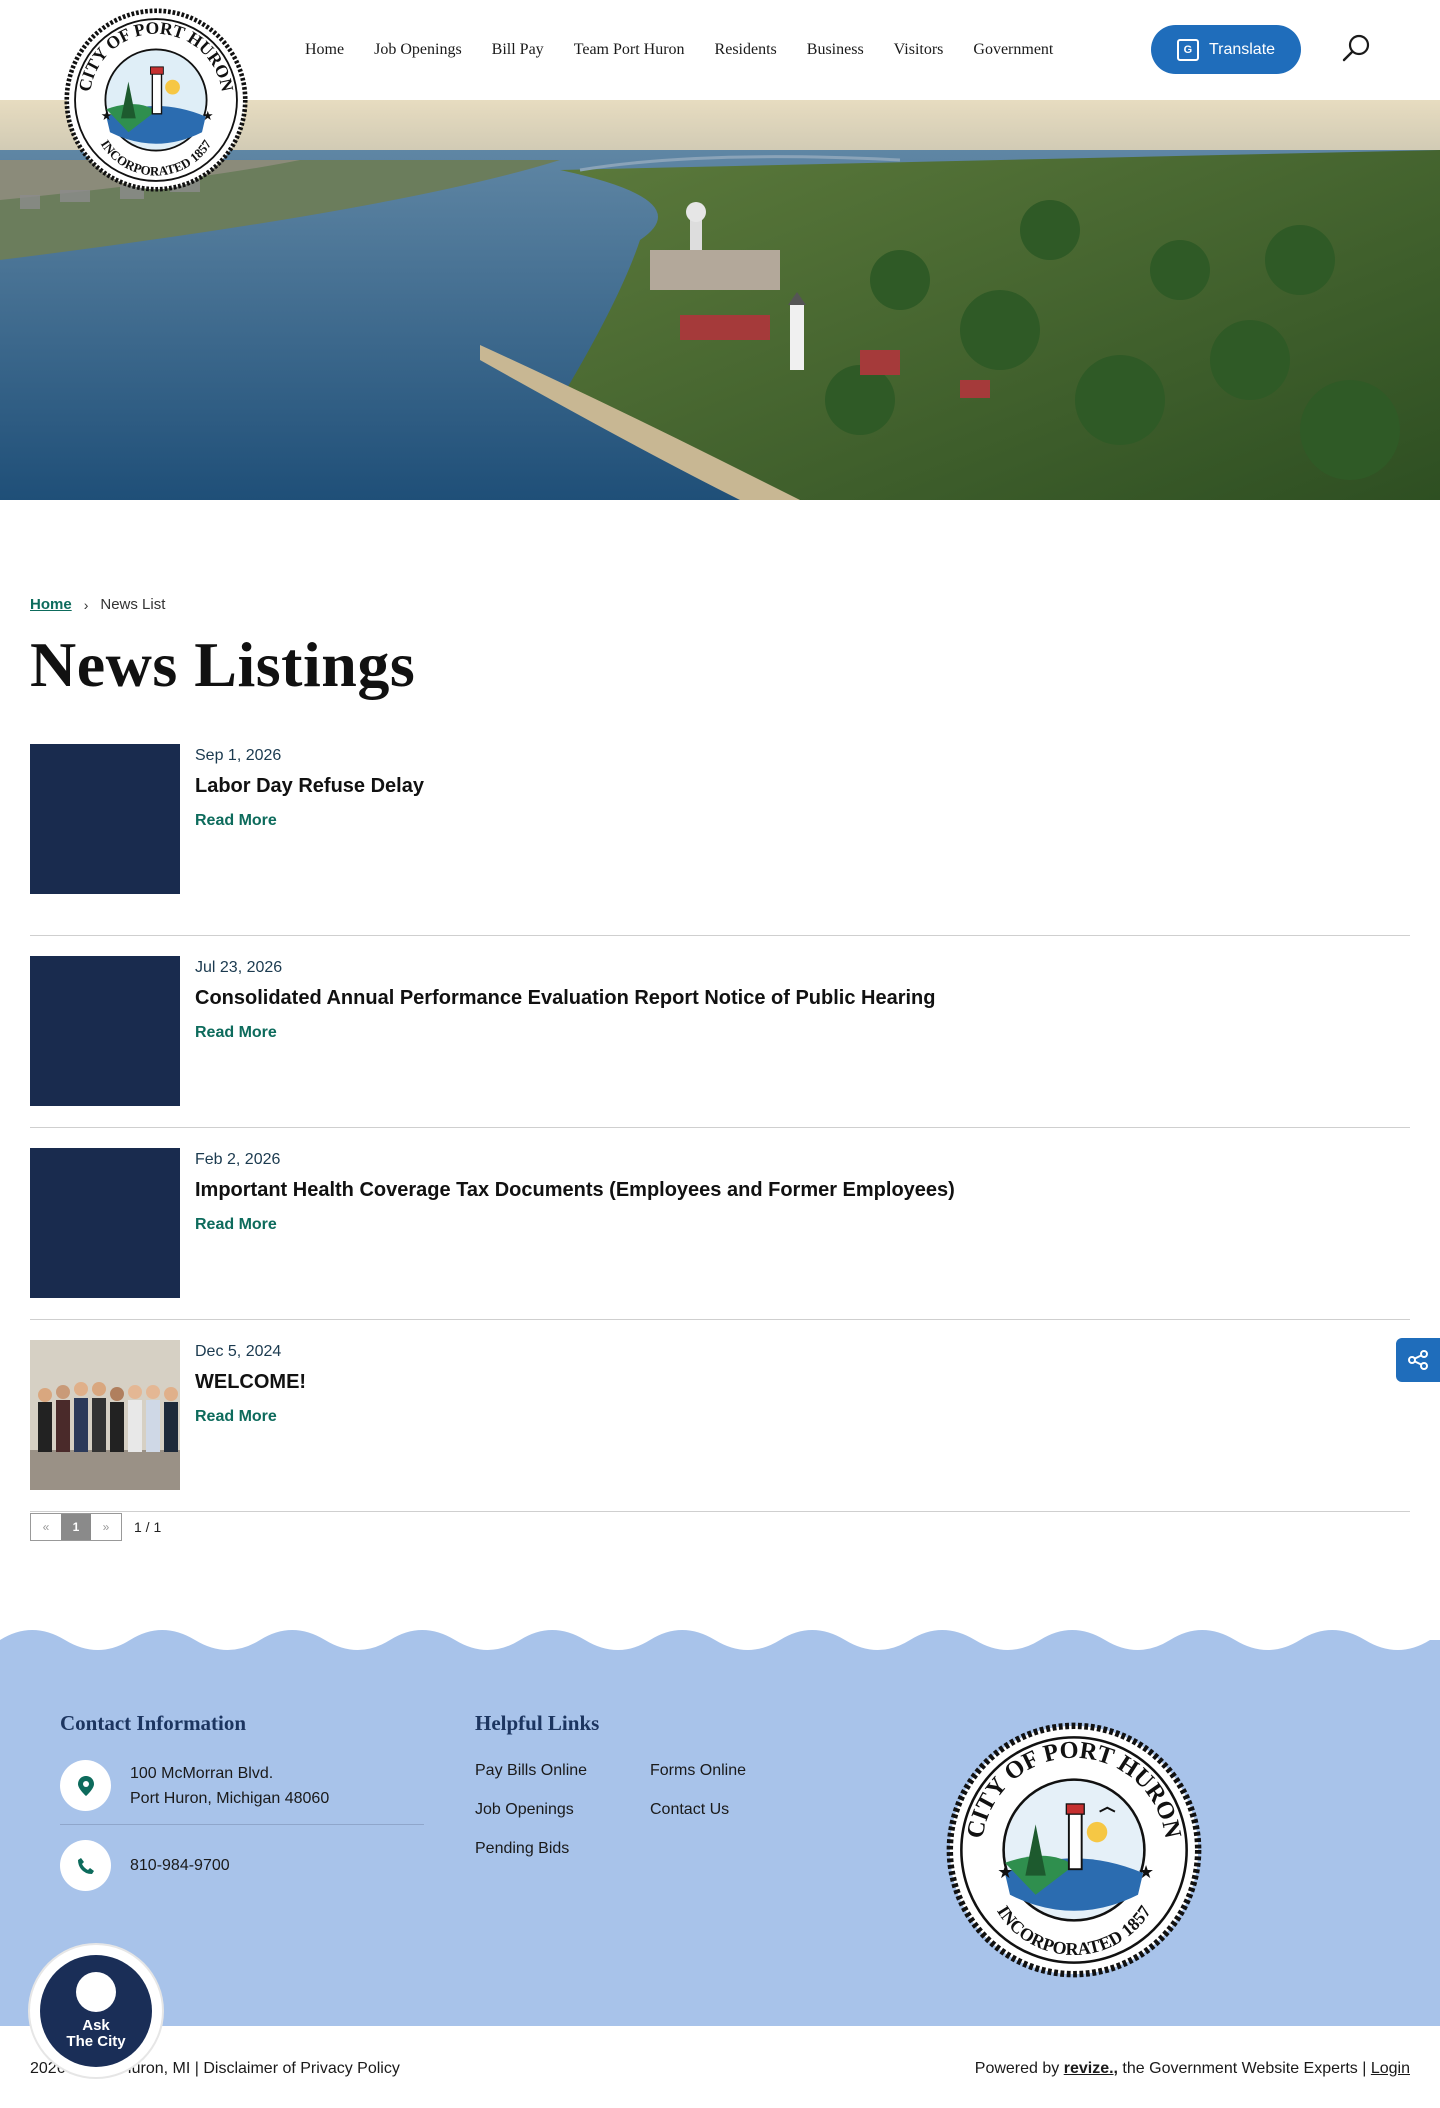 The image size is (1440, 2108). Describe the element at coordinates (86, 604) in the screenshot. I see `chevron-right-icon: ›` at that location.